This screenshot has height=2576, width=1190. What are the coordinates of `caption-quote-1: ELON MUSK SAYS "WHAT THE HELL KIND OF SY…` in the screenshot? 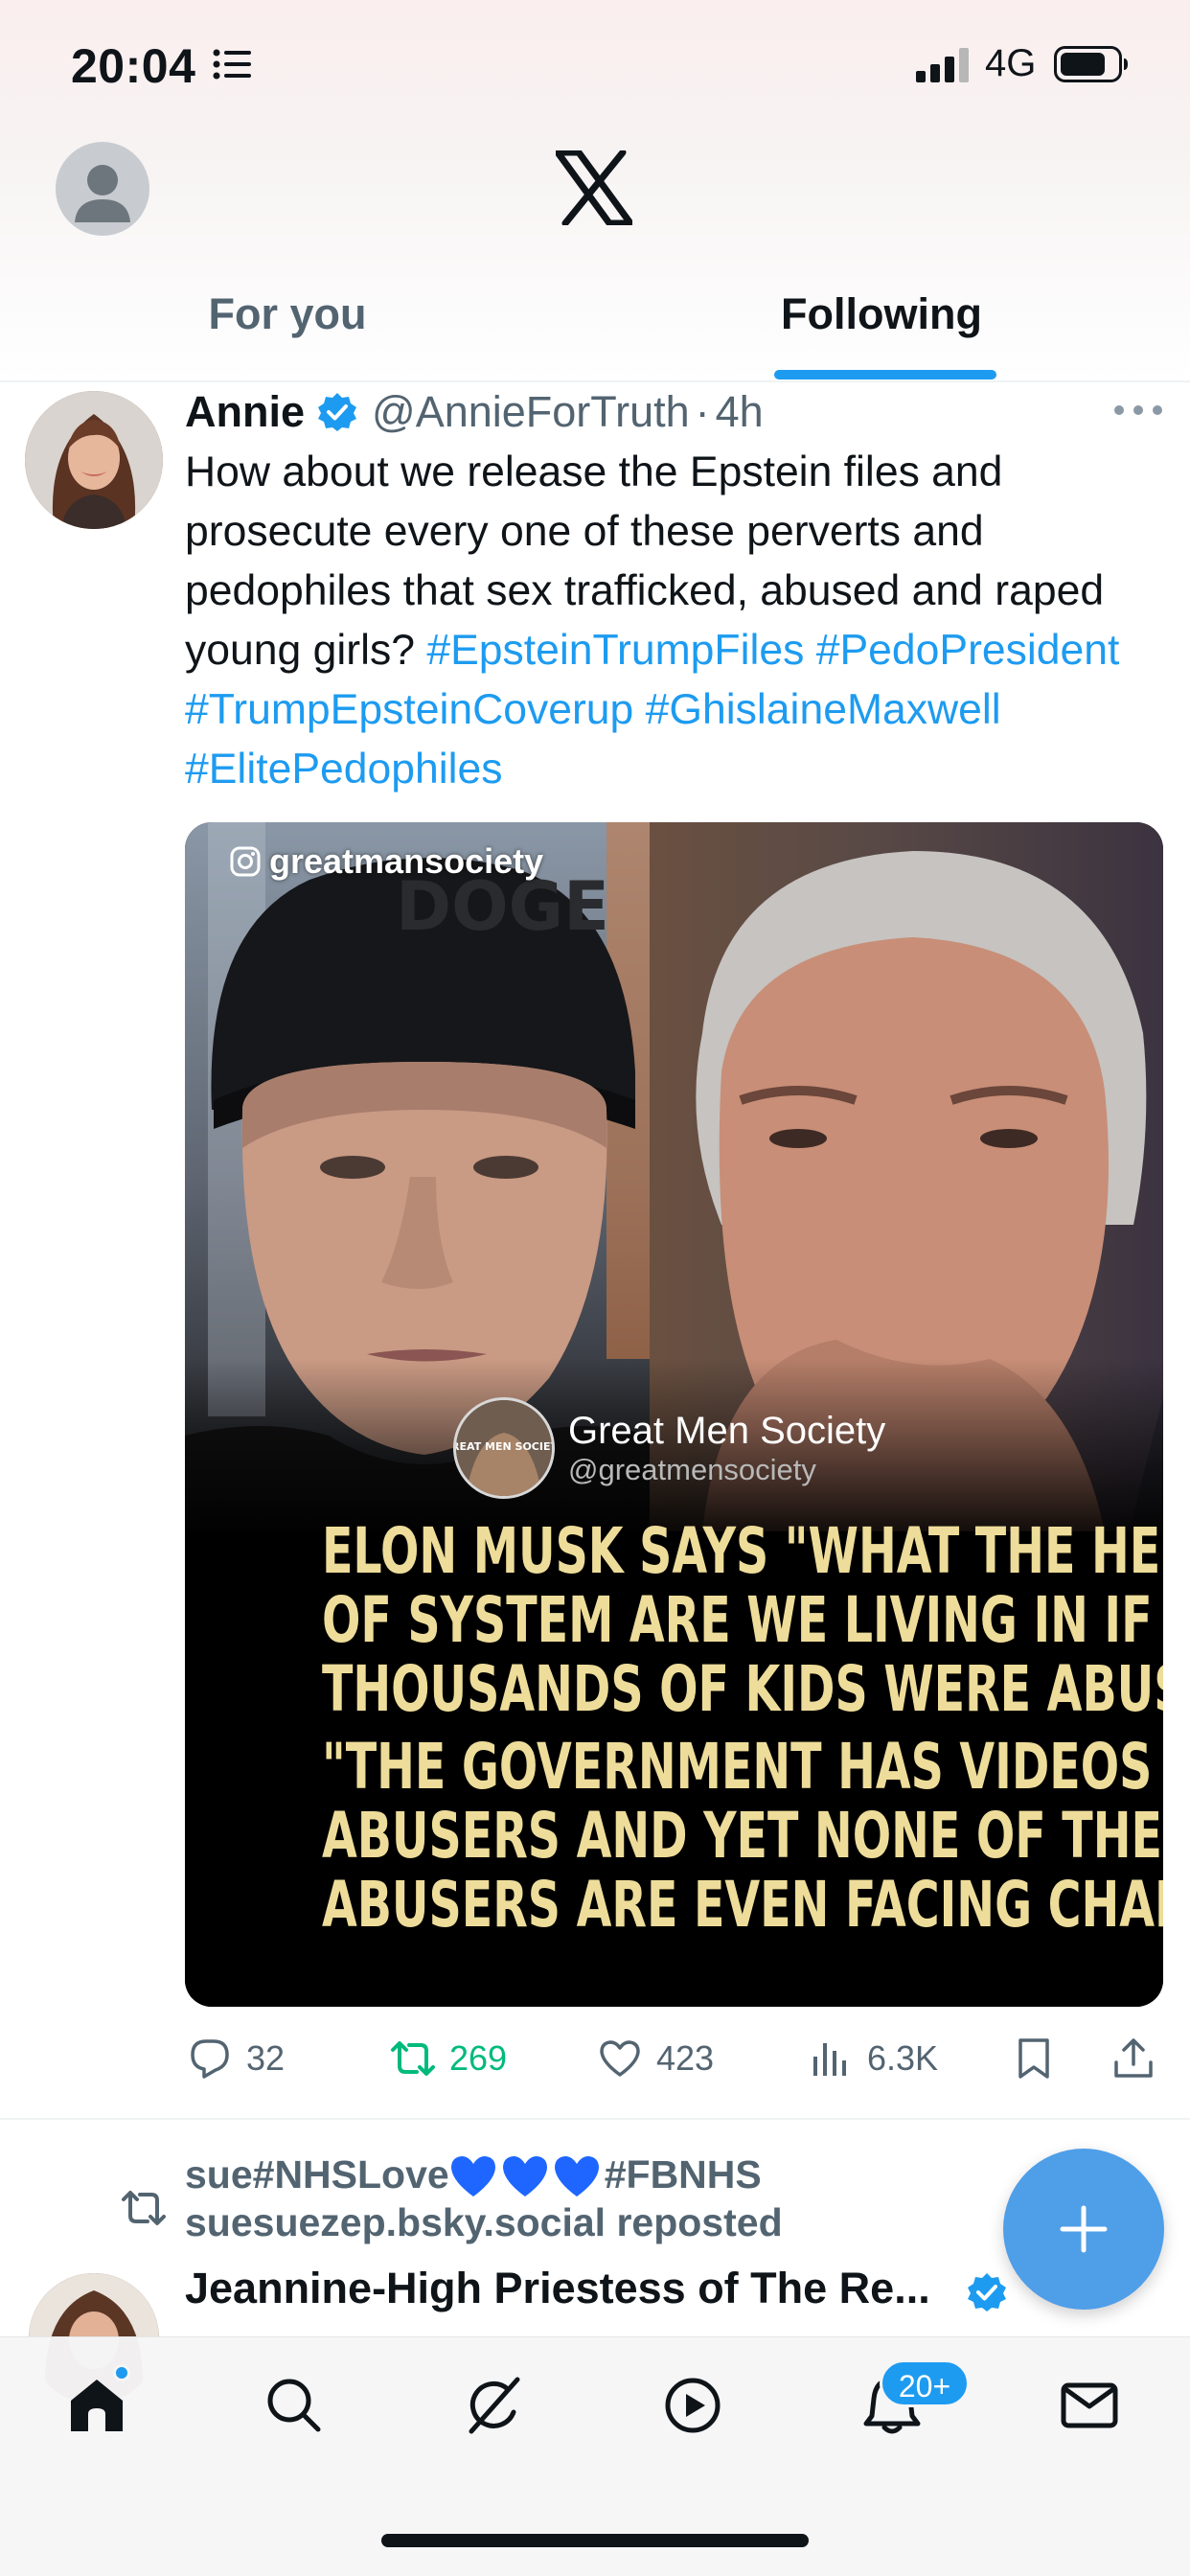 It's located at (742, 1620).